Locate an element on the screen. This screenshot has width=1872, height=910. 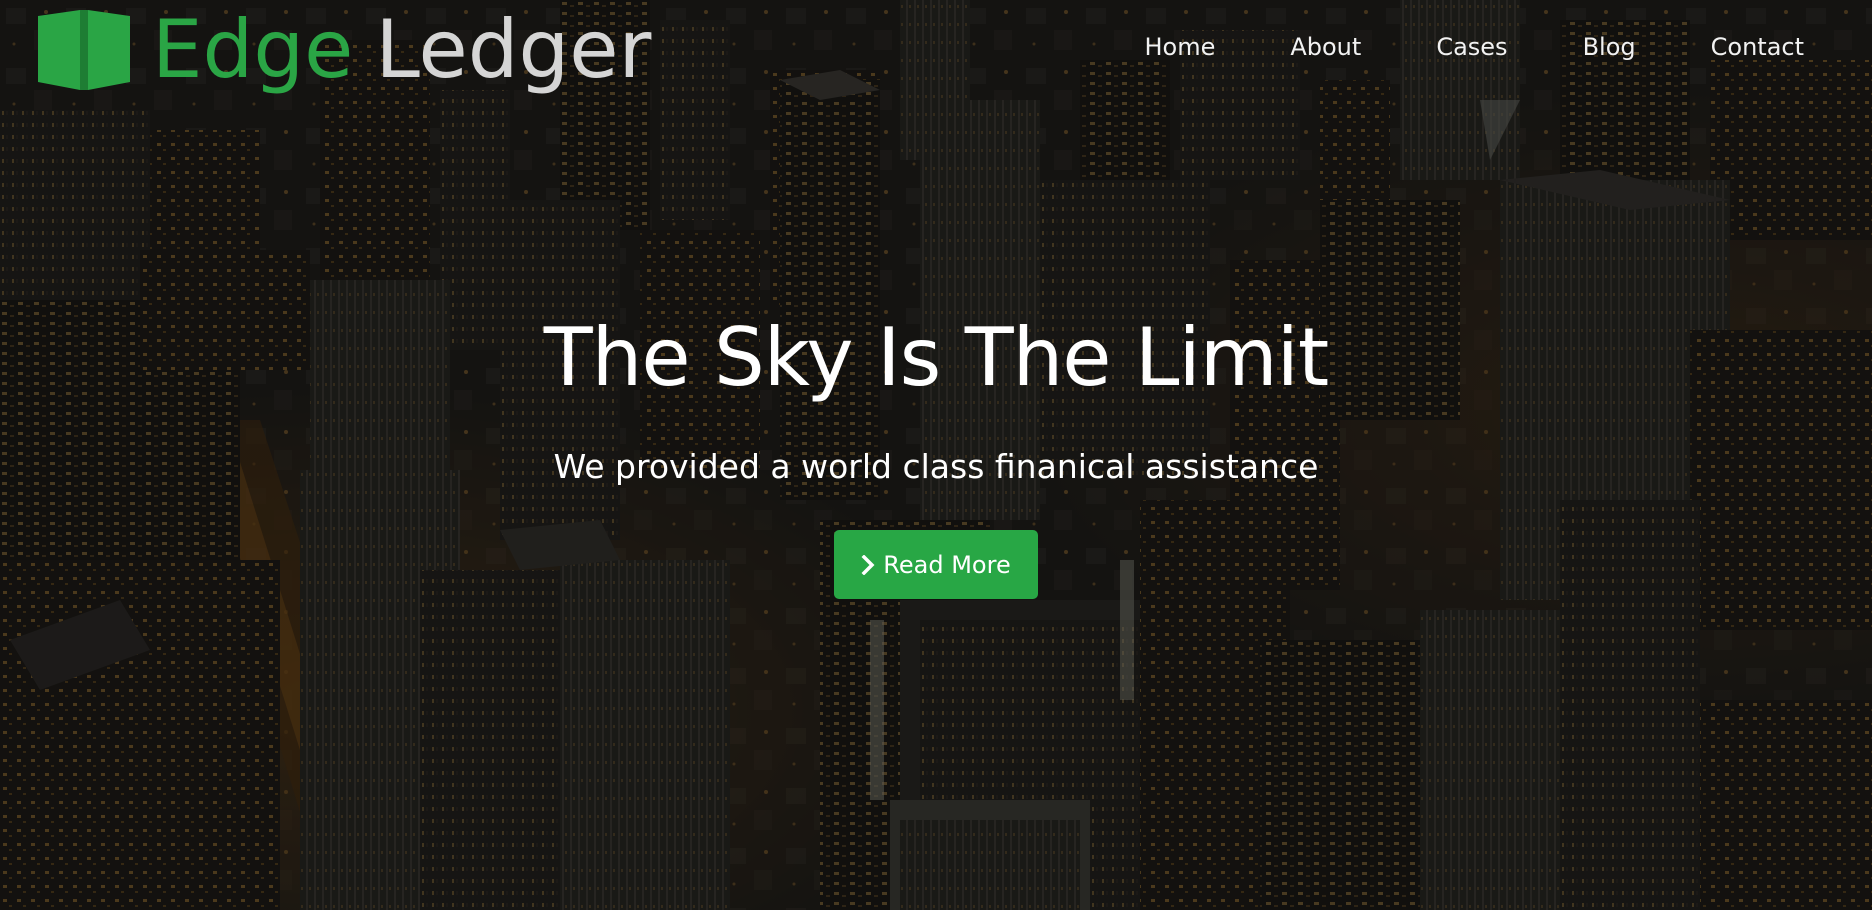
nav-item-blog: Blog is located at coordinates (1609, 47).